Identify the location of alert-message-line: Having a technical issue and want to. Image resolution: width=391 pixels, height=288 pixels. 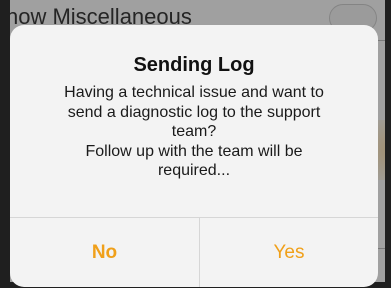
(194, 92).